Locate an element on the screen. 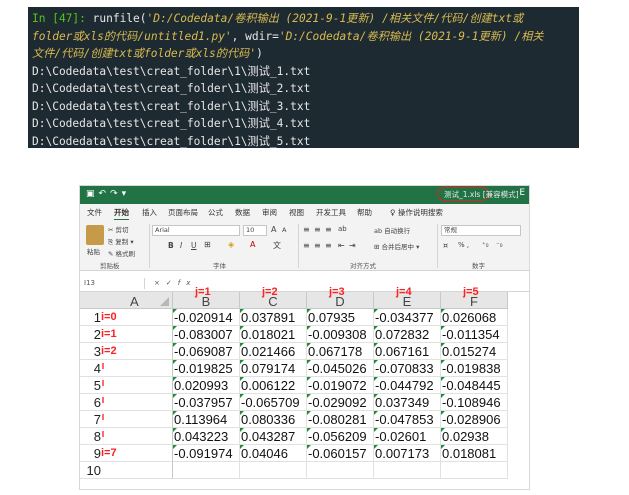 This screenshot has height=495, width=629. cell-b7: 0.113964 is located at coordinates (206, 419).